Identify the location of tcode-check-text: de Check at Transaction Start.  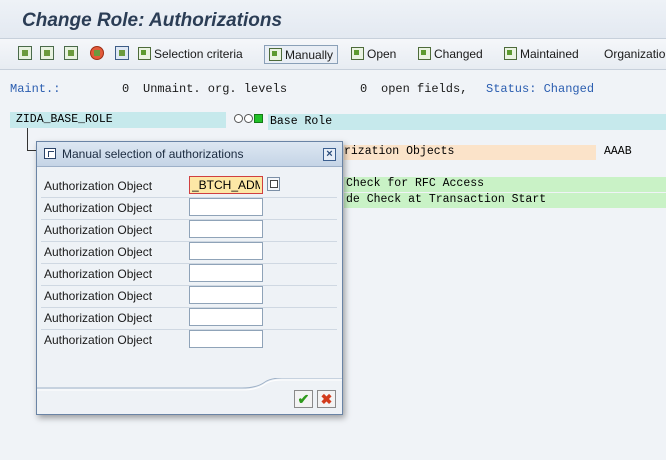
(446, 199).